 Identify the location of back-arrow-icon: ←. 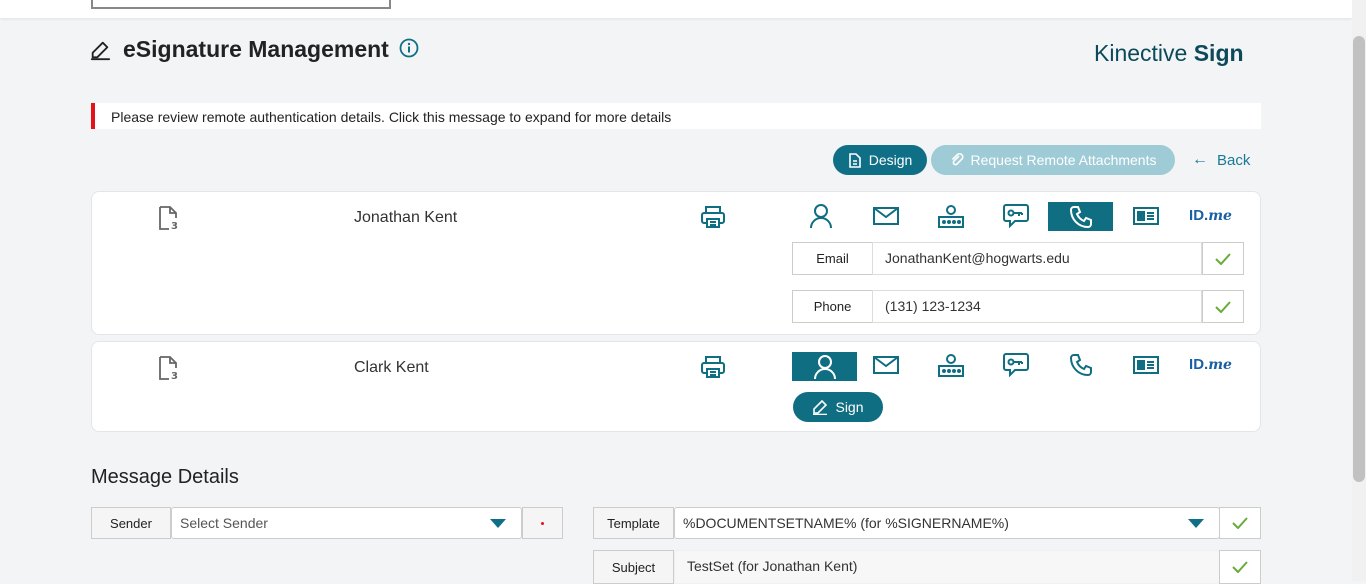
(1200, 159).